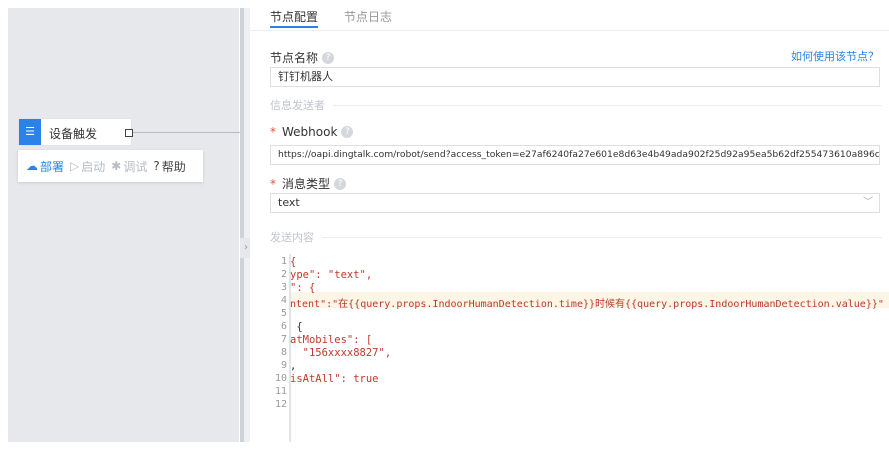 The width and height of the screenshot is (889, 450). Describe the element at coordinates (283, 274) in the screenshot. I see `line-number: 2` at that location.